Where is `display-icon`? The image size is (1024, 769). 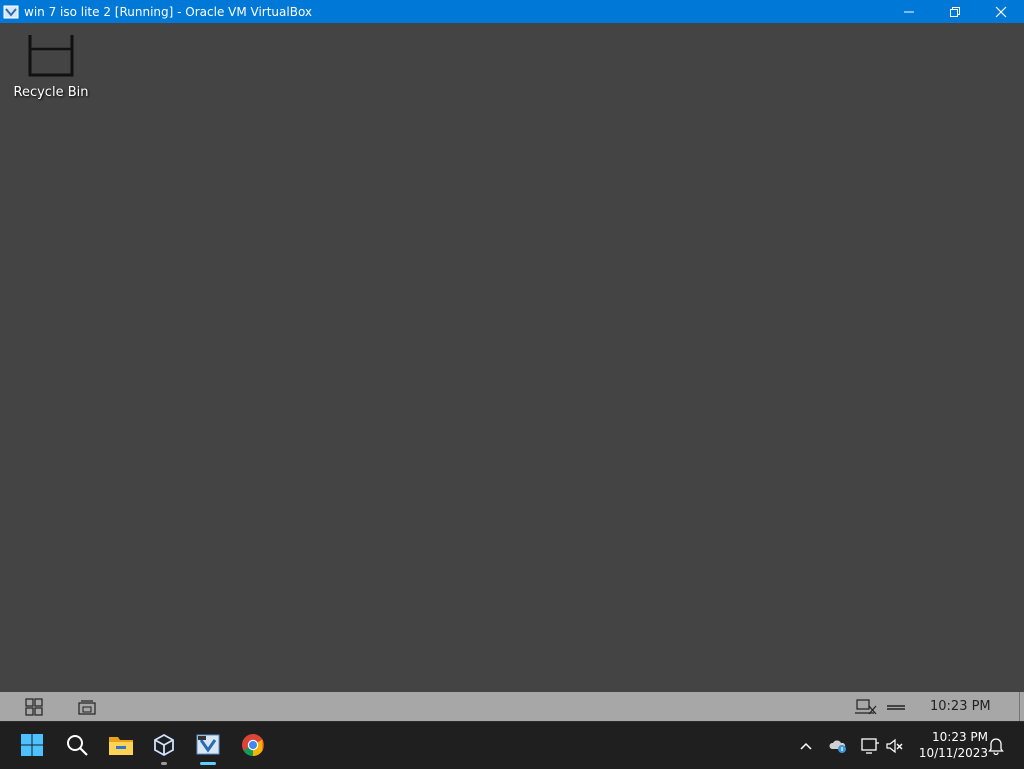
display-icon is located at coordinates (870, 746).